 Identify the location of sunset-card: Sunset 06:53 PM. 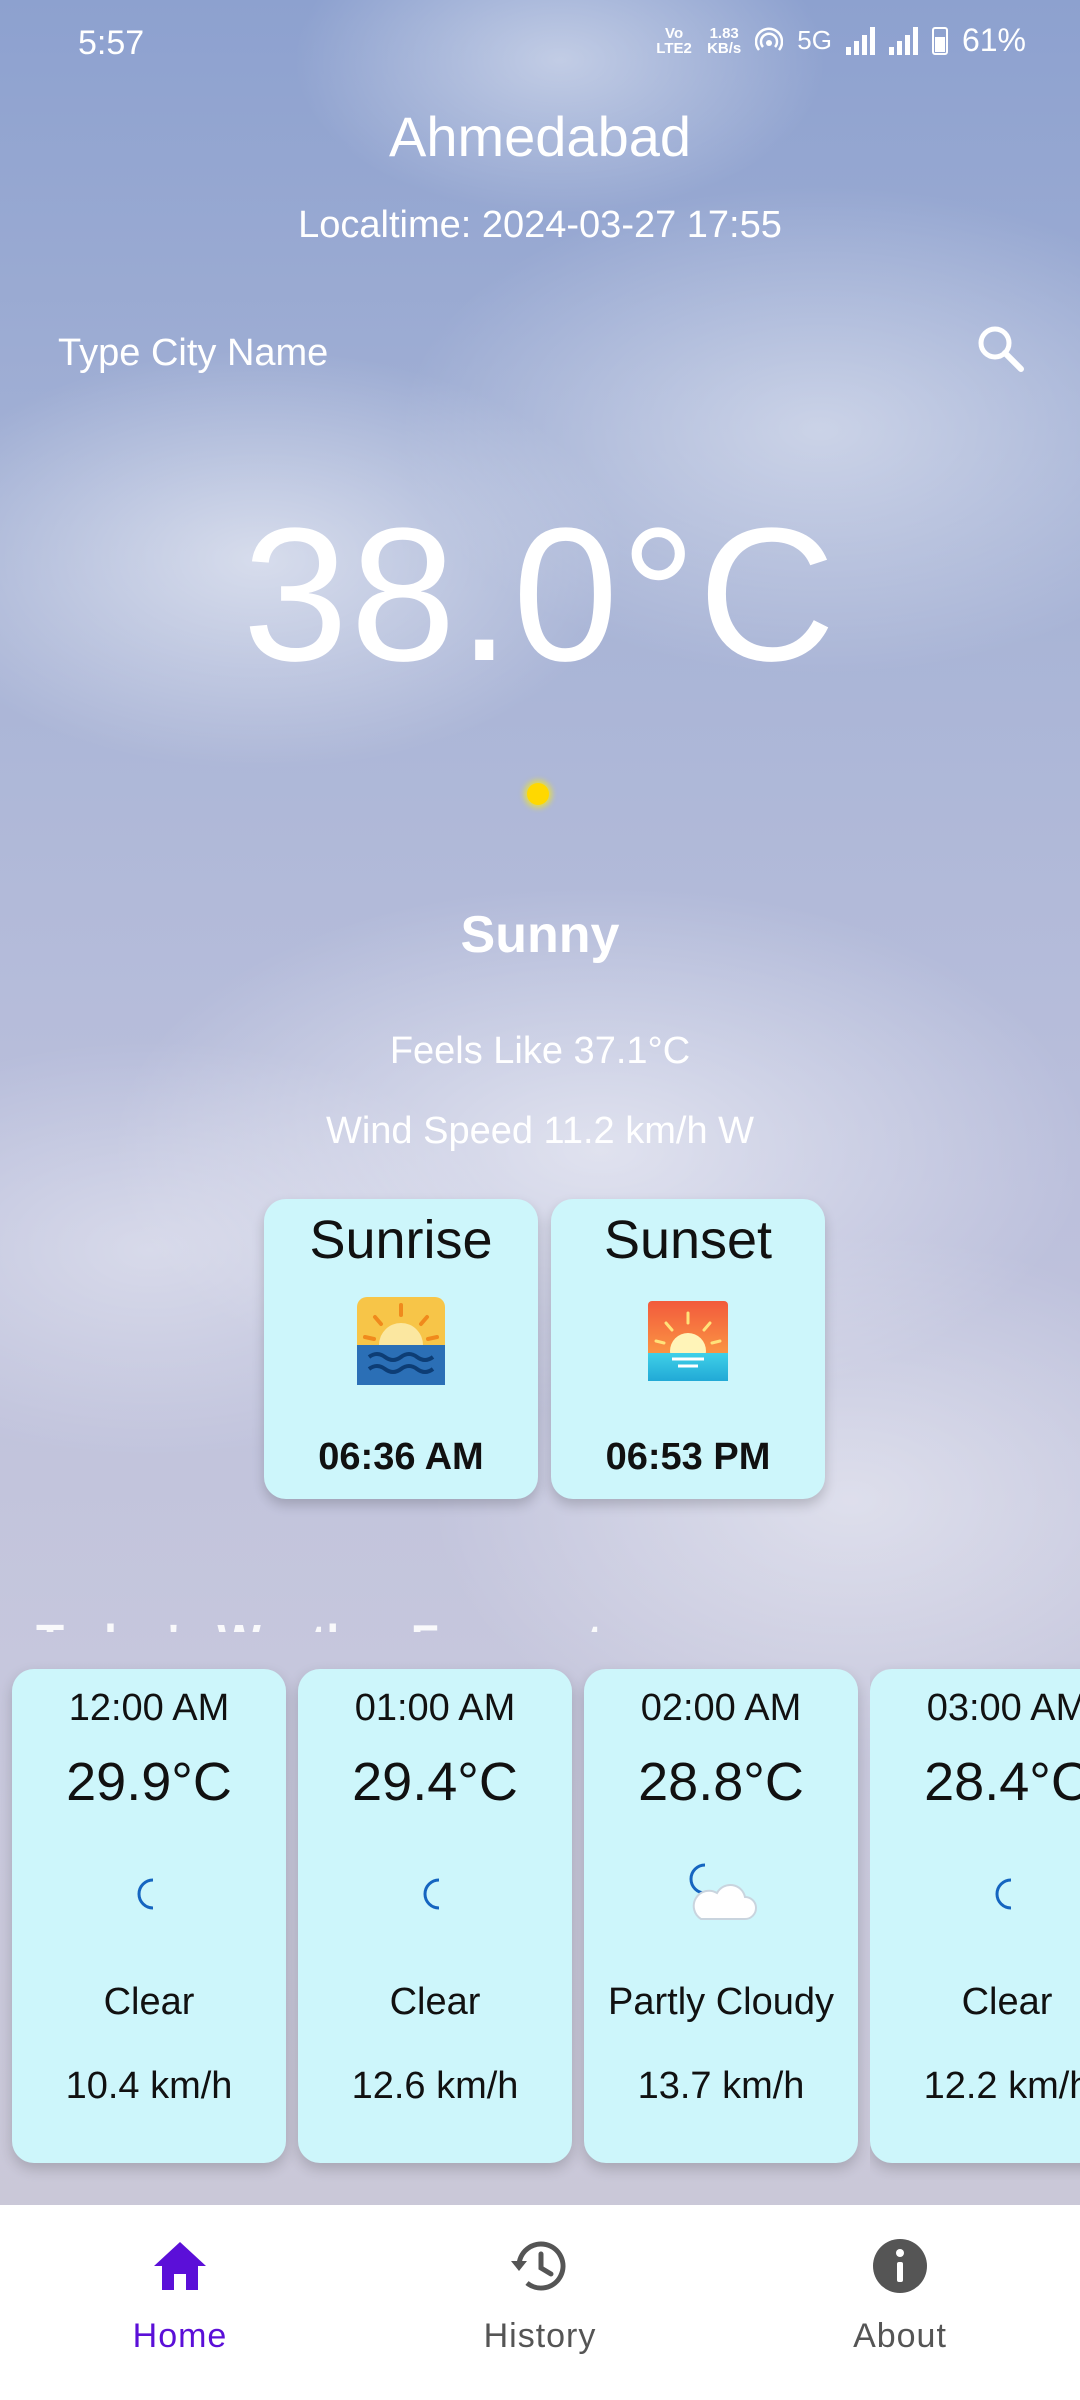
(688, 1349).